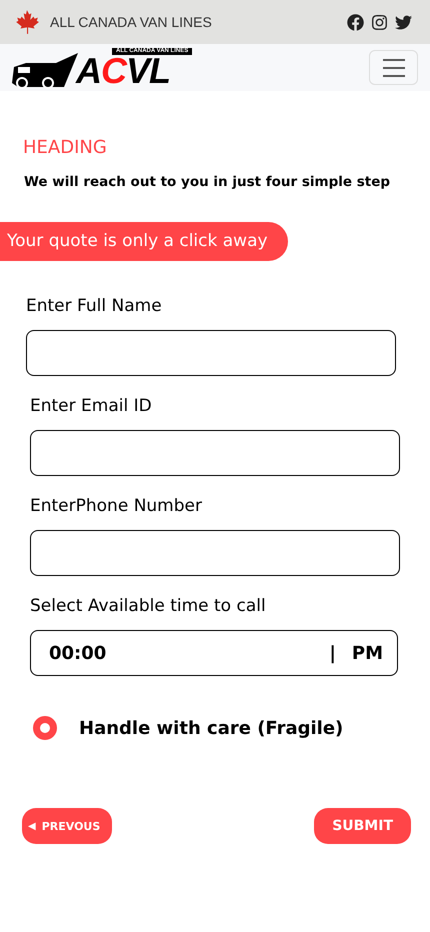 This screenshot has width=430, height=932. What do you see at coordinates (208, 182) in the screenshot?
I see `subheading: We will reach out to you in just four simple step` at bounding box center [208, 182].